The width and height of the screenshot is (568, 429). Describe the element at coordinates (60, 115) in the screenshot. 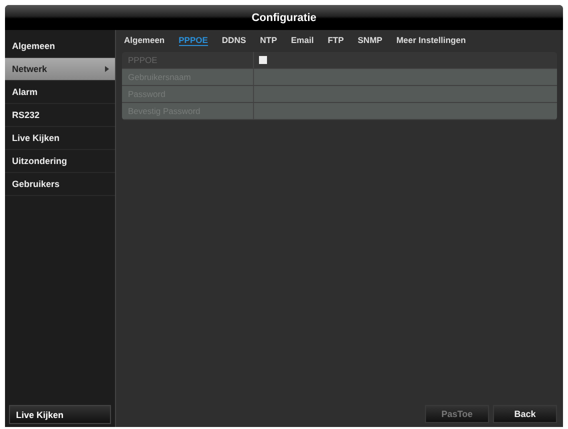

I see `sidebar-item: RS232` at that location.